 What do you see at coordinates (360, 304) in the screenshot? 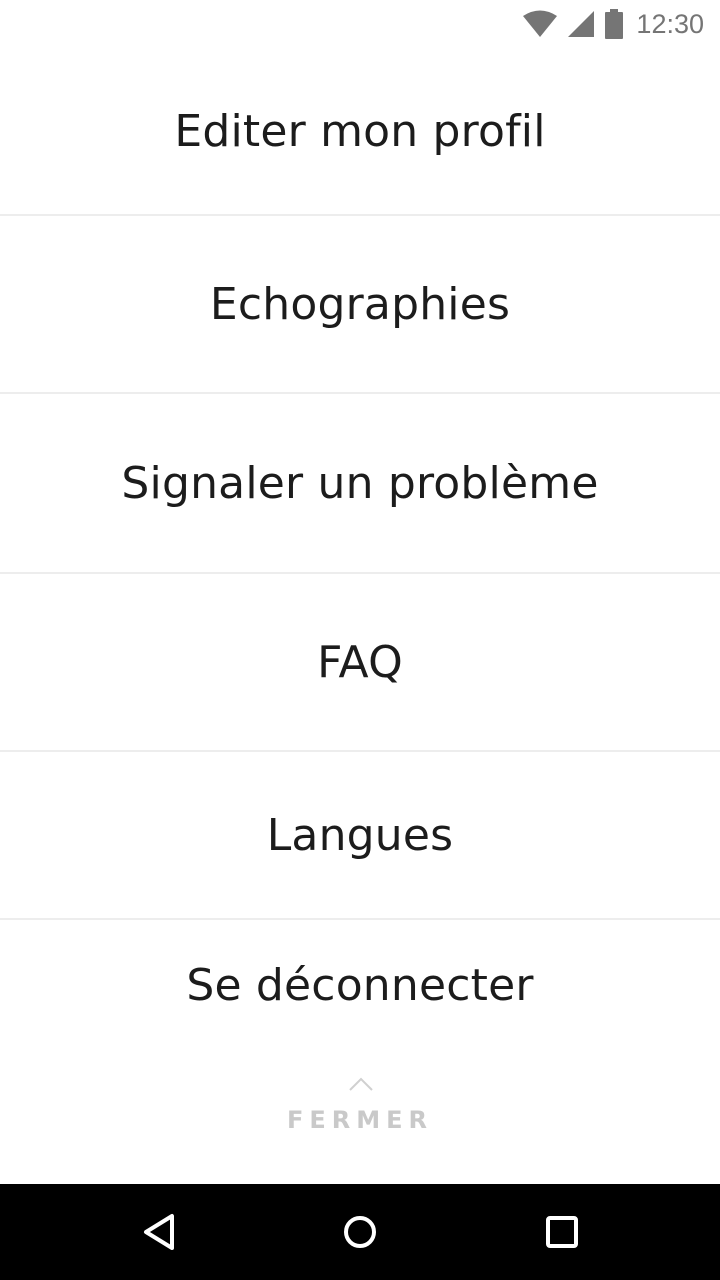
I see `menu-item-echographies: Echographies` at bounding box center [360, 304].